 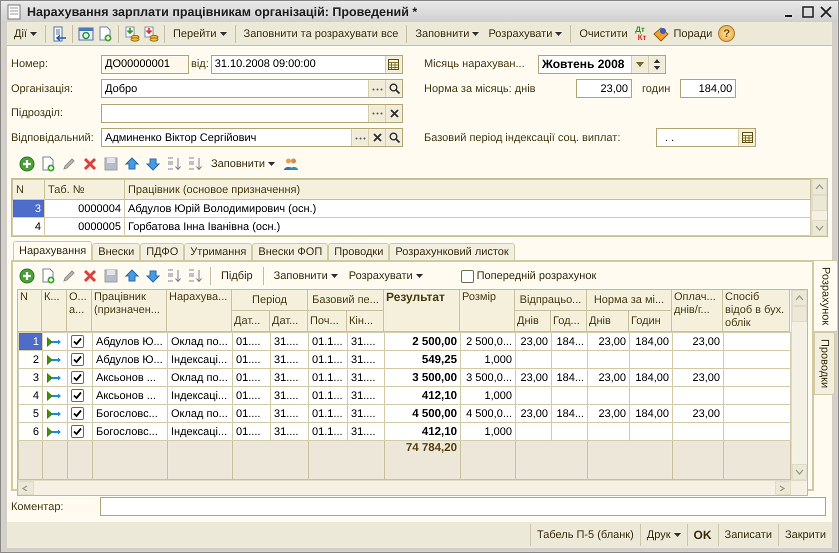 I want to click on base-period-picker: . ., so click(x=706, y=137).